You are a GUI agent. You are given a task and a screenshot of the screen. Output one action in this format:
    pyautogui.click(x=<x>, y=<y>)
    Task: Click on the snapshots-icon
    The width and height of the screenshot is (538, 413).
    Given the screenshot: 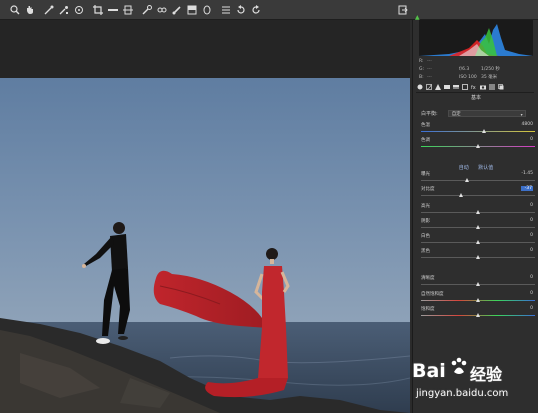 What is the action you would take?
    pyautogui.click(x=501, y=87)
    